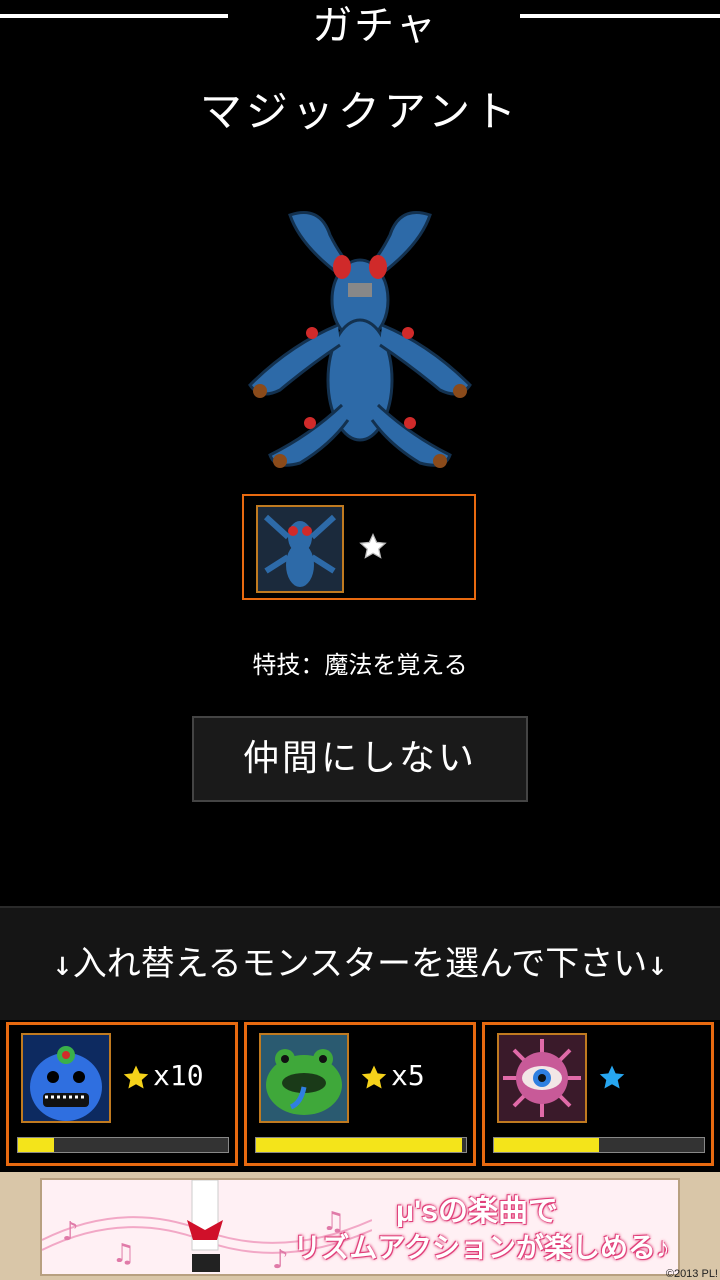 The width and height of the screenshot is (720, 1280). Describe the element at coordinates (300, 549) in the screenshot. I see `monster-thumbnail` at that location.